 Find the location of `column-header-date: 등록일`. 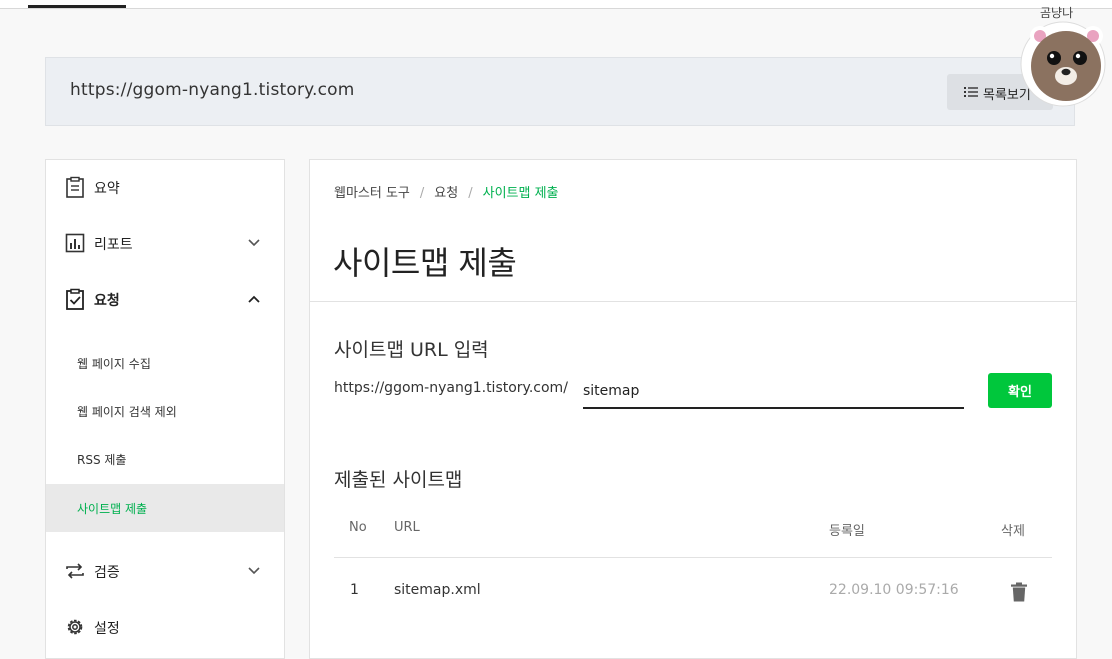

column-header-date: 등록일 is located at coordinates (847, 531).